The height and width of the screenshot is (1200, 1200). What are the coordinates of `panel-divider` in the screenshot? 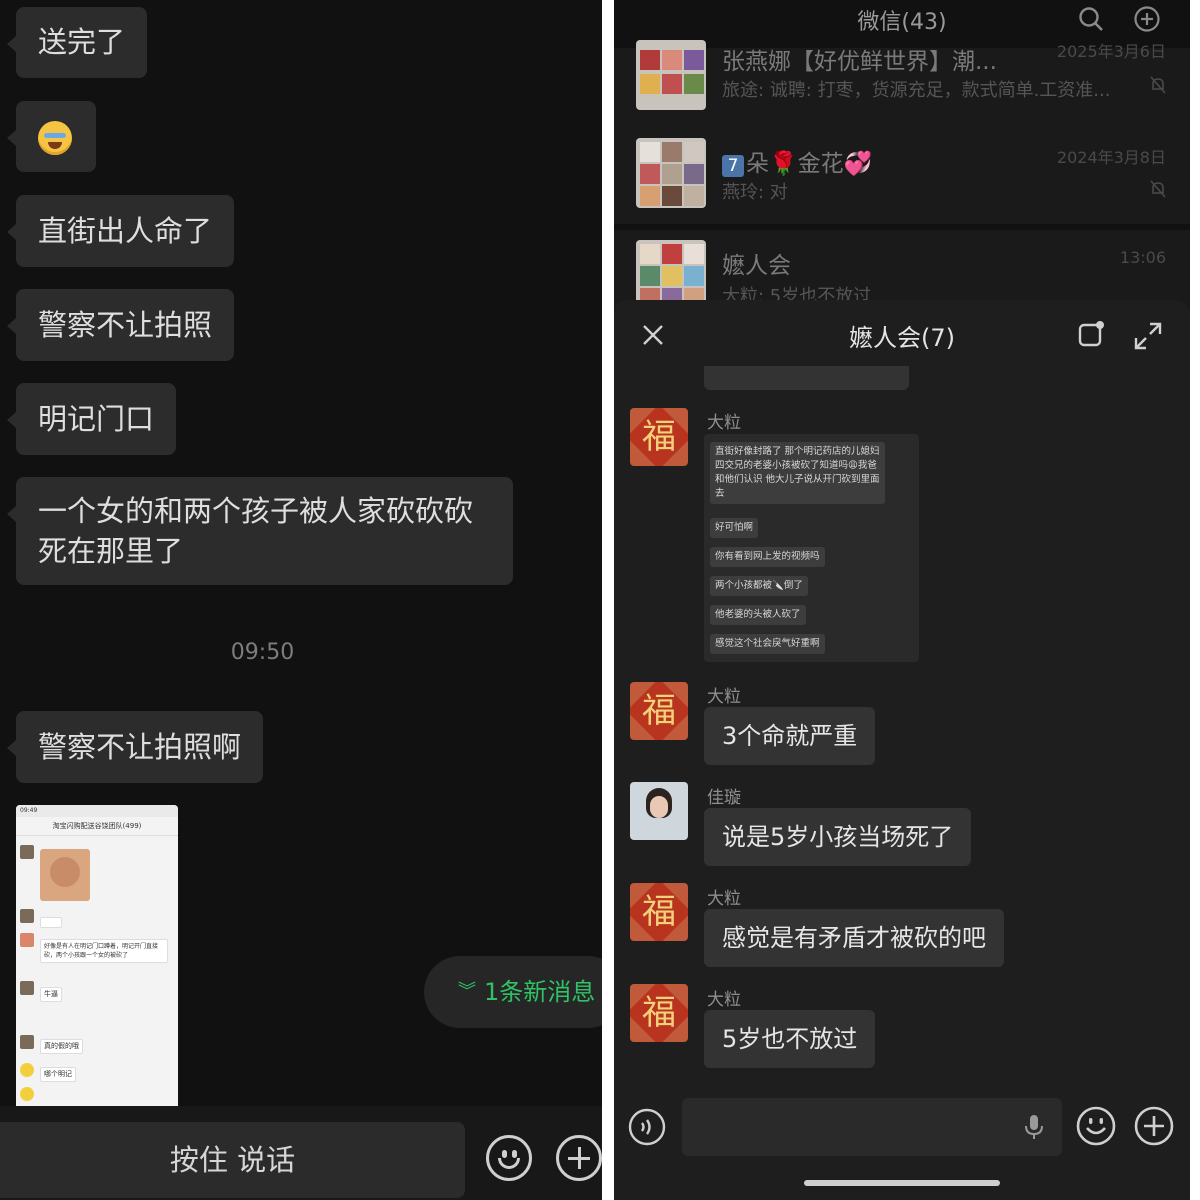 It's located at (608, 600).